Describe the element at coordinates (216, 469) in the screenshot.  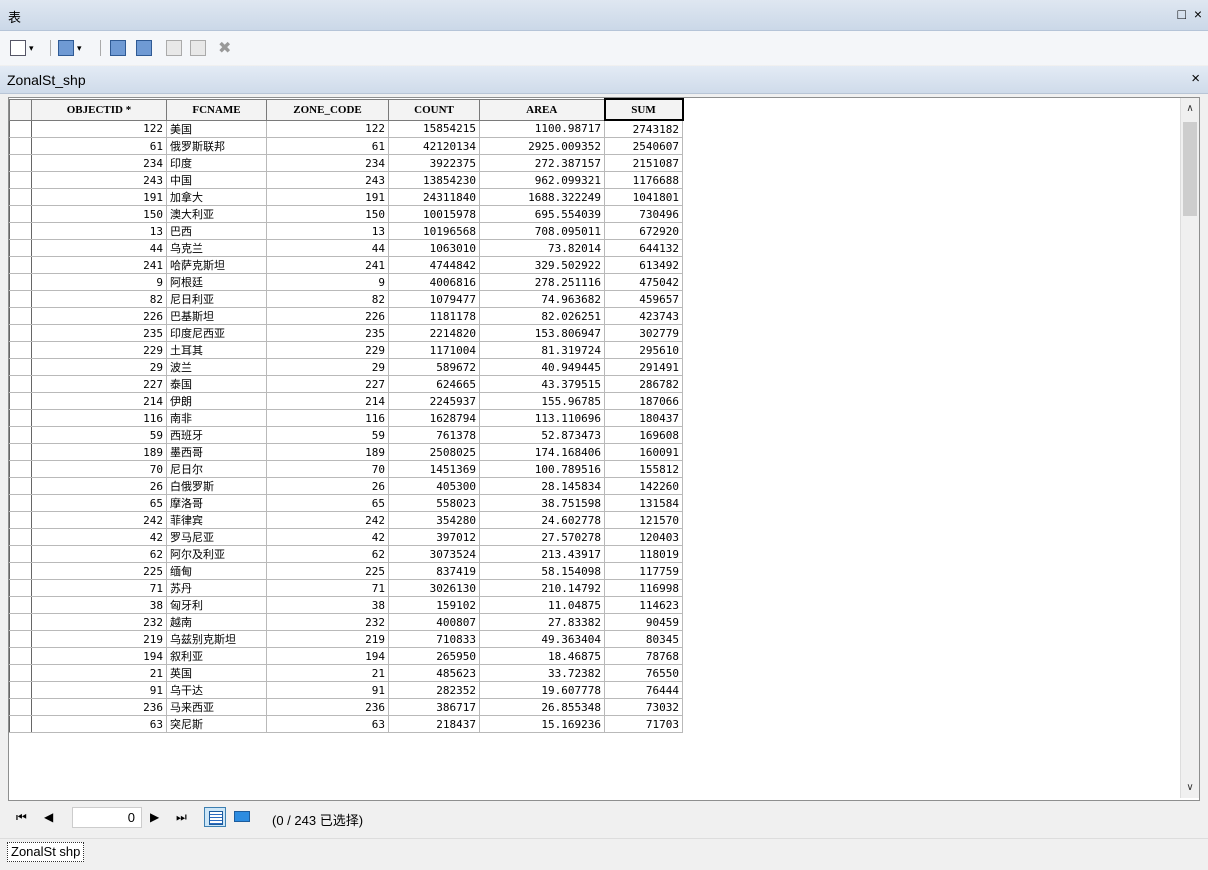
I see `cell-fcname: 尼日尔` at that location.